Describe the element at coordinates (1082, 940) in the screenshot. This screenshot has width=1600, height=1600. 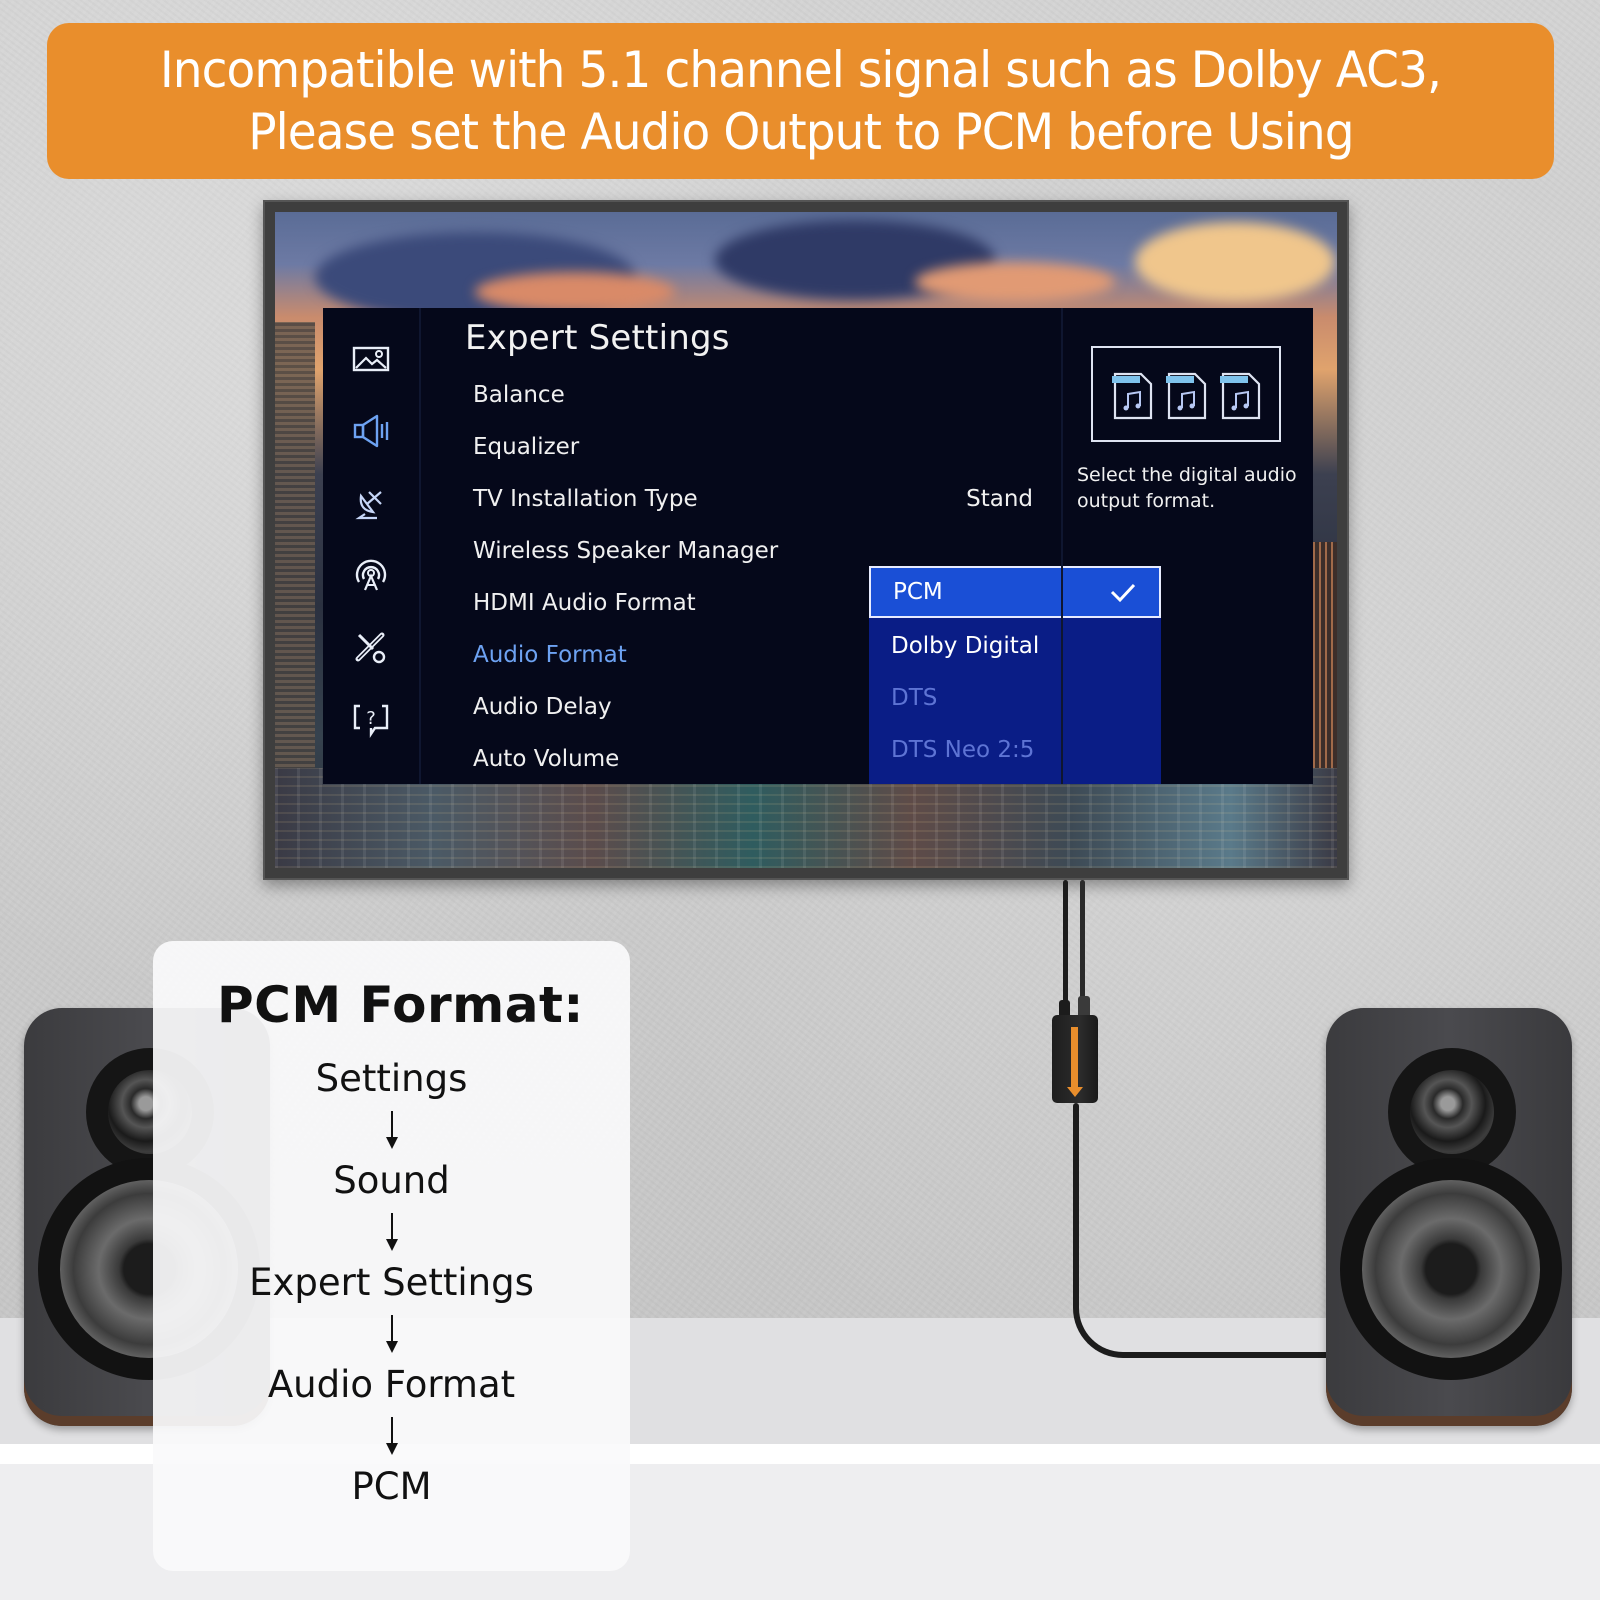
I see `optical-cable` at that location.